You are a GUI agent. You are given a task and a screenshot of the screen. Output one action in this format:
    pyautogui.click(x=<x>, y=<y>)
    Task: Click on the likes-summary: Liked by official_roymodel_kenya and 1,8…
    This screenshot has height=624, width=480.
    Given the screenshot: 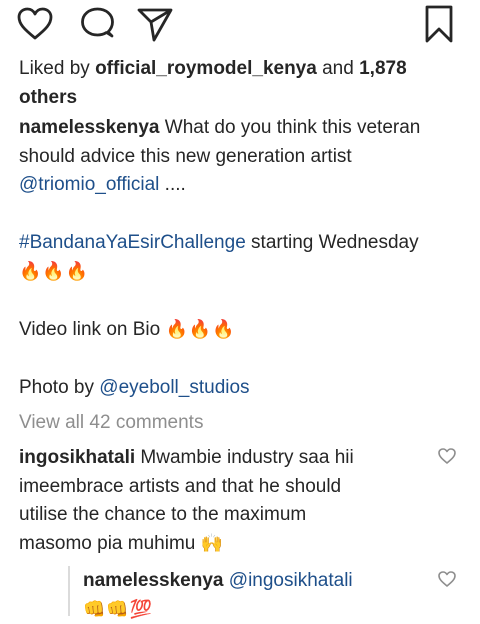 What is the action you would take?
    pyautogui.click(x=239, y=83)
    